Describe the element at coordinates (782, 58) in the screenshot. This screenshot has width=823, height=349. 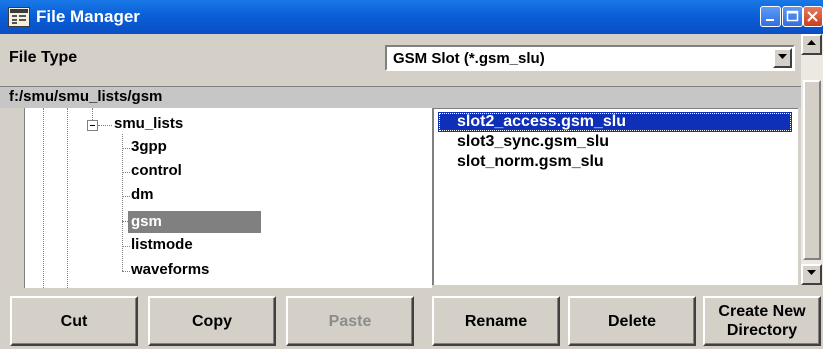
I see `chevron-down-icon` at that location.